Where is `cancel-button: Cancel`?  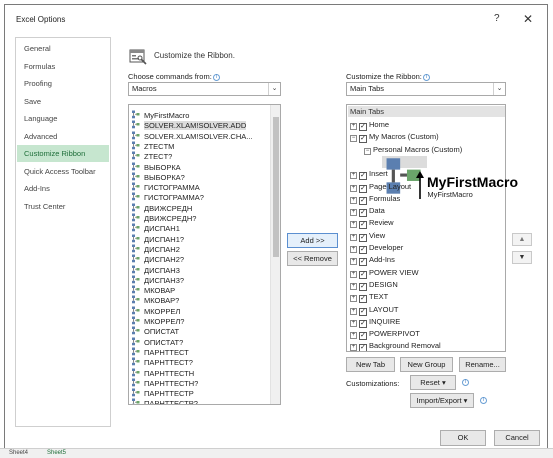
cancel-button: Cancel is located at coordinates (517, 438).